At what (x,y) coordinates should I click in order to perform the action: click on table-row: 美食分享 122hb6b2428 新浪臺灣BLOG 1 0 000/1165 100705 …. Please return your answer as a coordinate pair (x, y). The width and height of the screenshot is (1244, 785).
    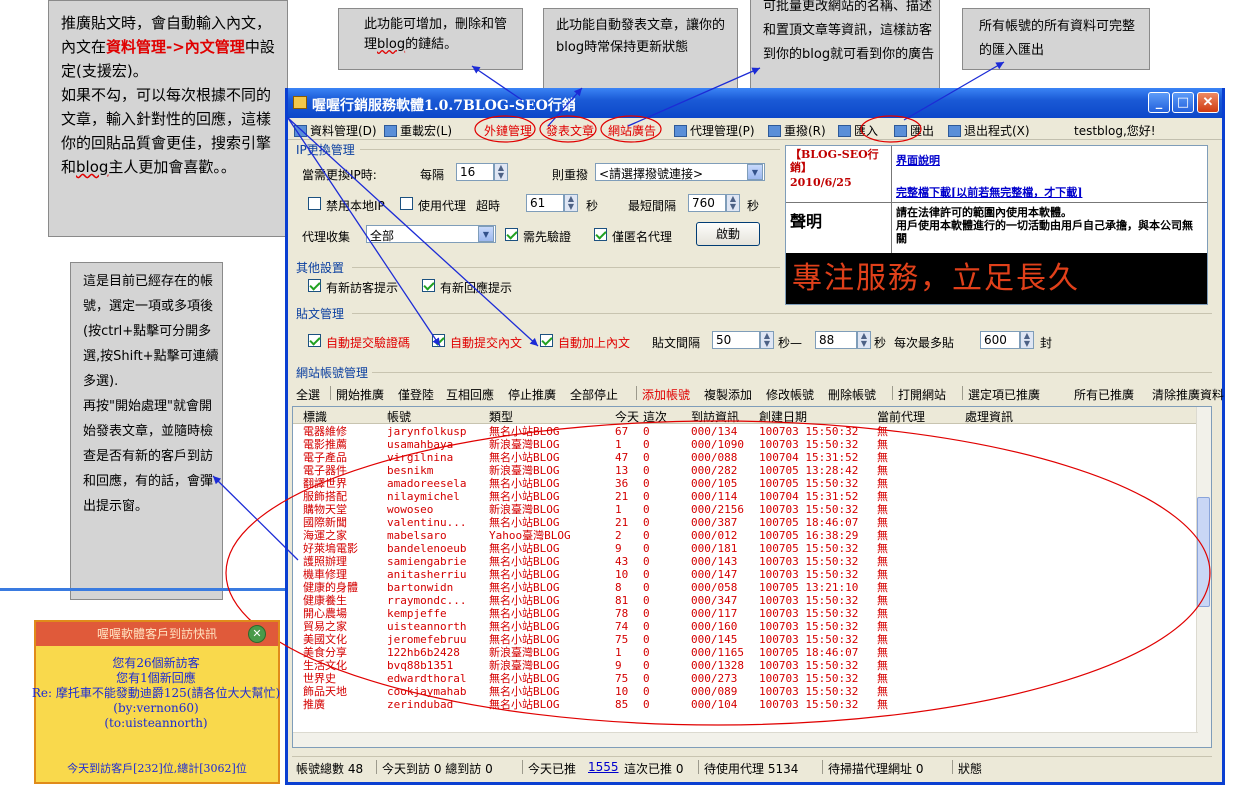
    Looking at the image, I should click on (745, 652).